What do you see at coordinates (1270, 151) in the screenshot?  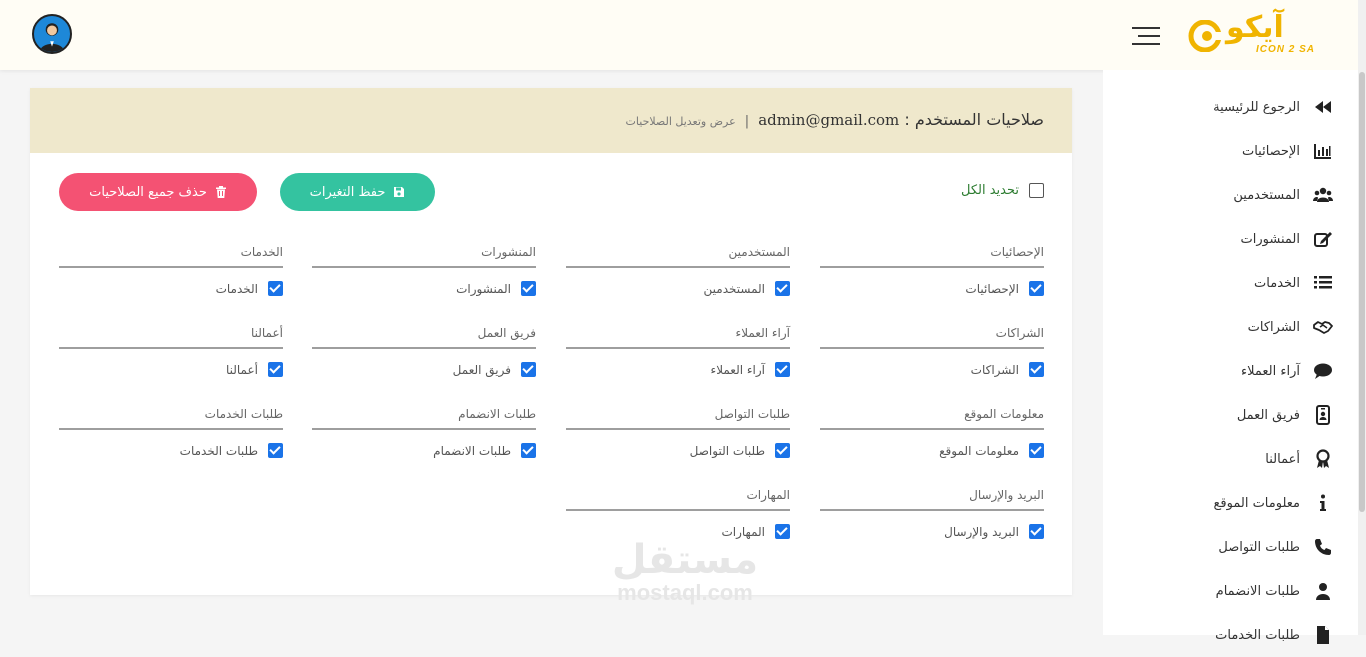 I see `sidebar-item-label: الإحصائيات` at bounding box center [1270, 151].